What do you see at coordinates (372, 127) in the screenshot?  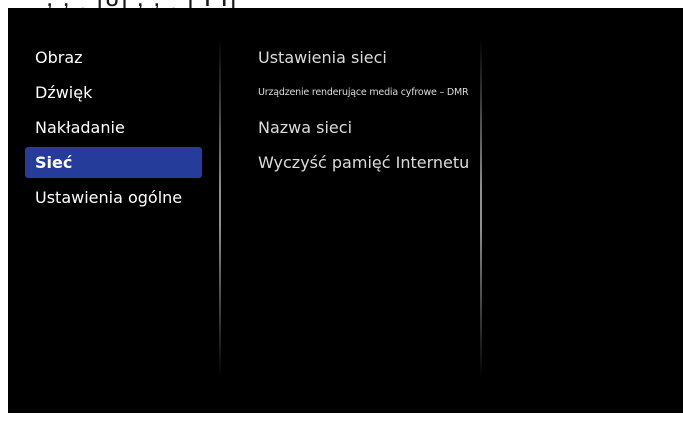 I see `sub-menu-item-nazwa-sieci: Nazwa sieci` at bounding box center [372, 127].